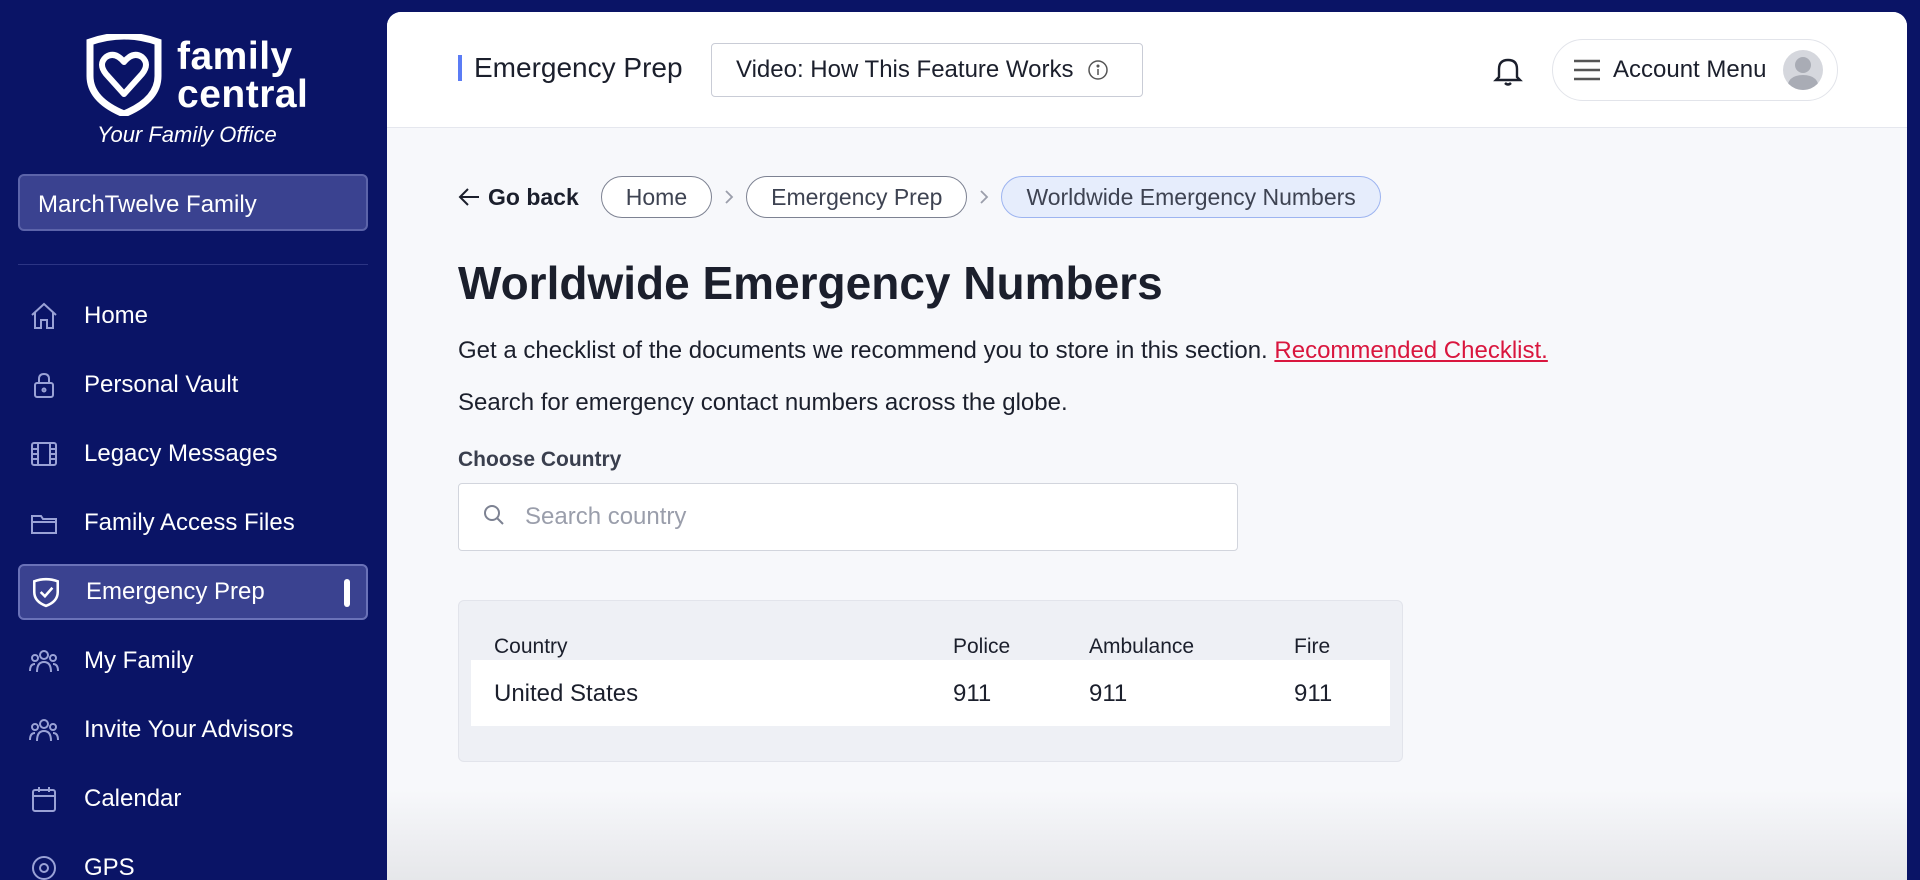 The height and width of the screenshot is (880, 1920). I want to click on heart-shield-logo-icon, so click(124, 75).